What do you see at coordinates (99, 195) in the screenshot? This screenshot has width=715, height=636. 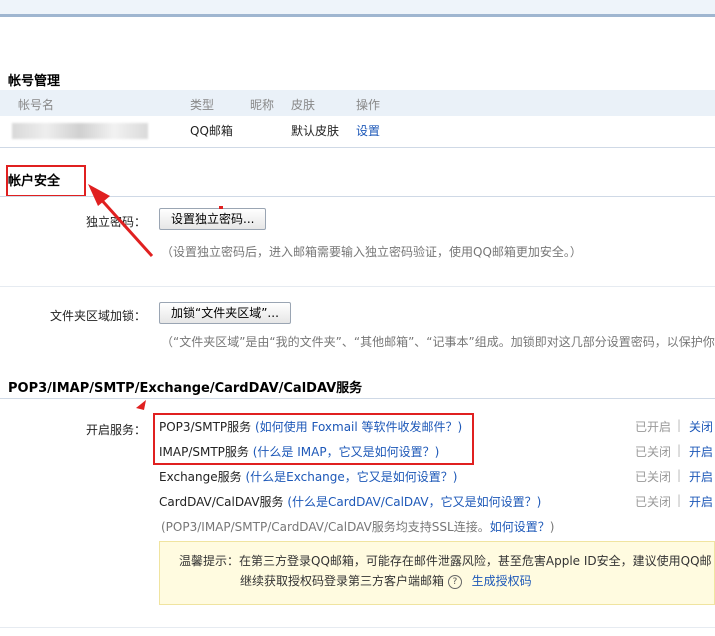 I see `annotation-arrow-head` at bounding box center [99, 195].